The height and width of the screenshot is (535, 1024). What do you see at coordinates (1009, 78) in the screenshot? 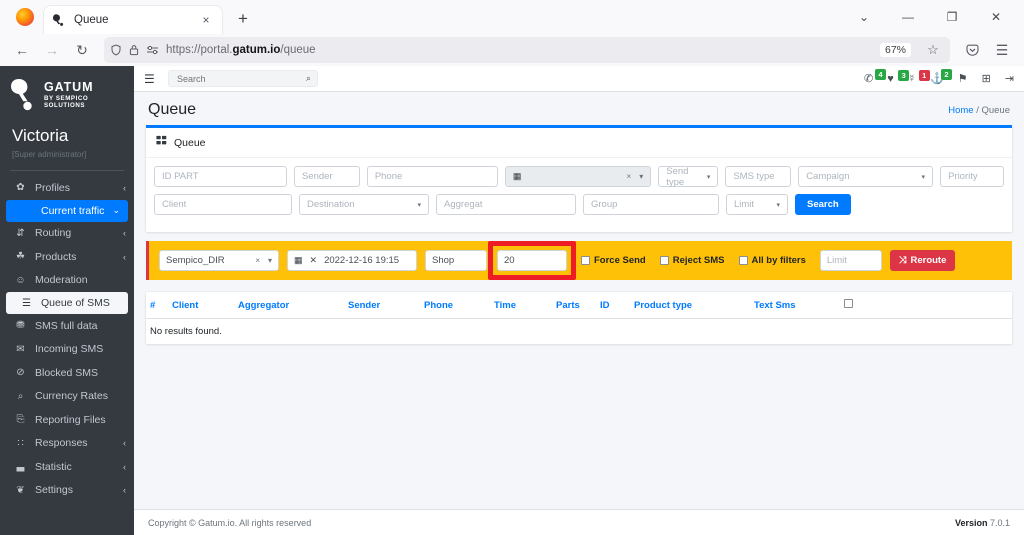
I see `logout-icon: ⇥` at bounding box center [1009, 78].